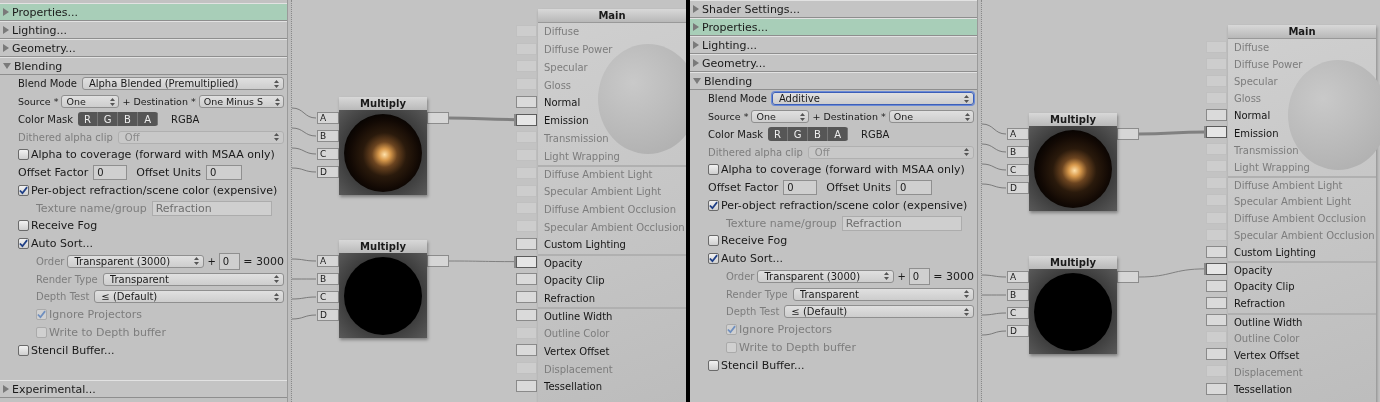 This screenshot has height=402, width=1380. I want to click on dropdown: Additive, so click(872, 99).